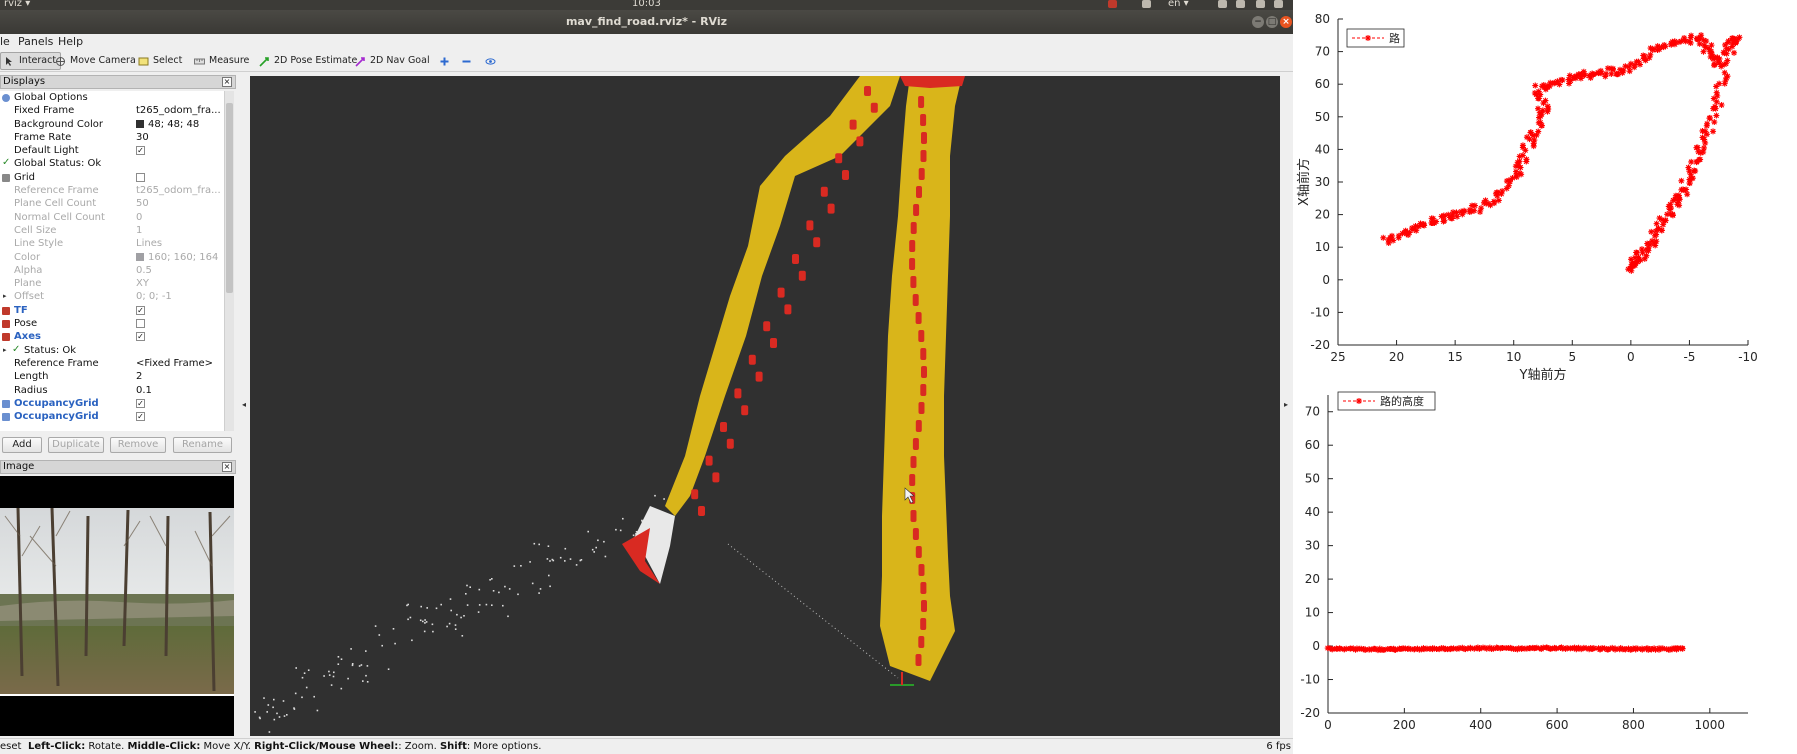  What do you see at coordinates (139, 217) in the screenshot?
I see `display-row-value: 0` at bounding box center [139, 217].